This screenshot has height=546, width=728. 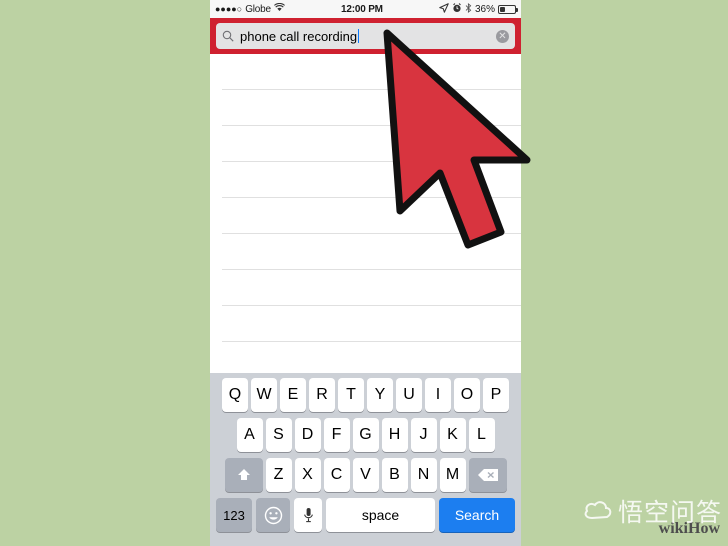 I want to click on key-r: R, so click(x=322, y=395).